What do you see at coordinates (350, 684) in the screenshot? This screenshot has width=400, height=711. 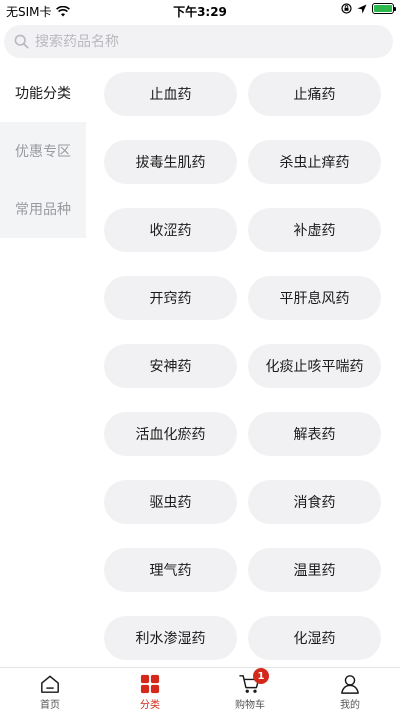 I see `user-icon` at bounding box center [350, 684].